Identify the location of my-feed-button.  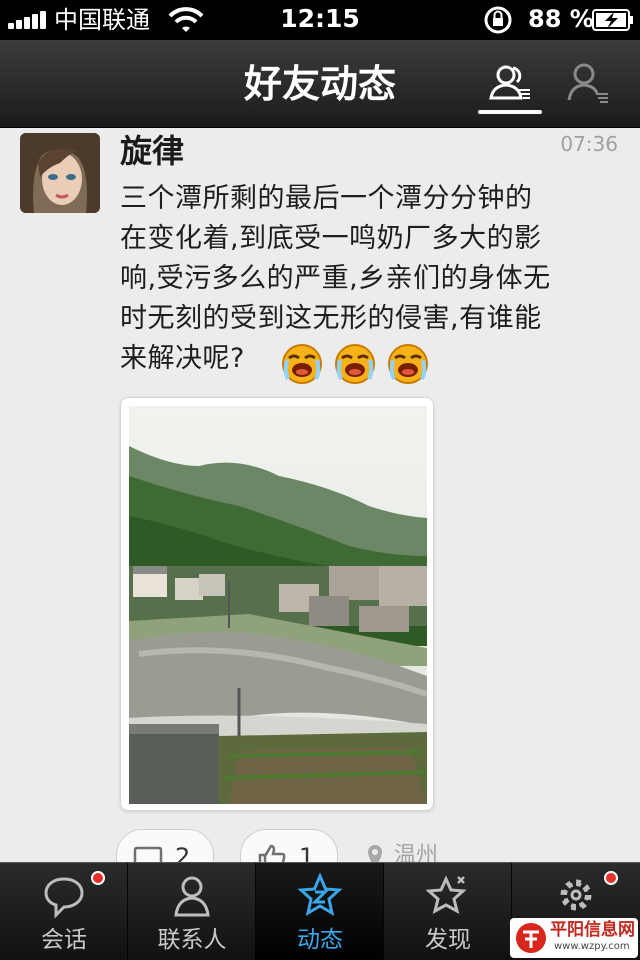
(588, 85).